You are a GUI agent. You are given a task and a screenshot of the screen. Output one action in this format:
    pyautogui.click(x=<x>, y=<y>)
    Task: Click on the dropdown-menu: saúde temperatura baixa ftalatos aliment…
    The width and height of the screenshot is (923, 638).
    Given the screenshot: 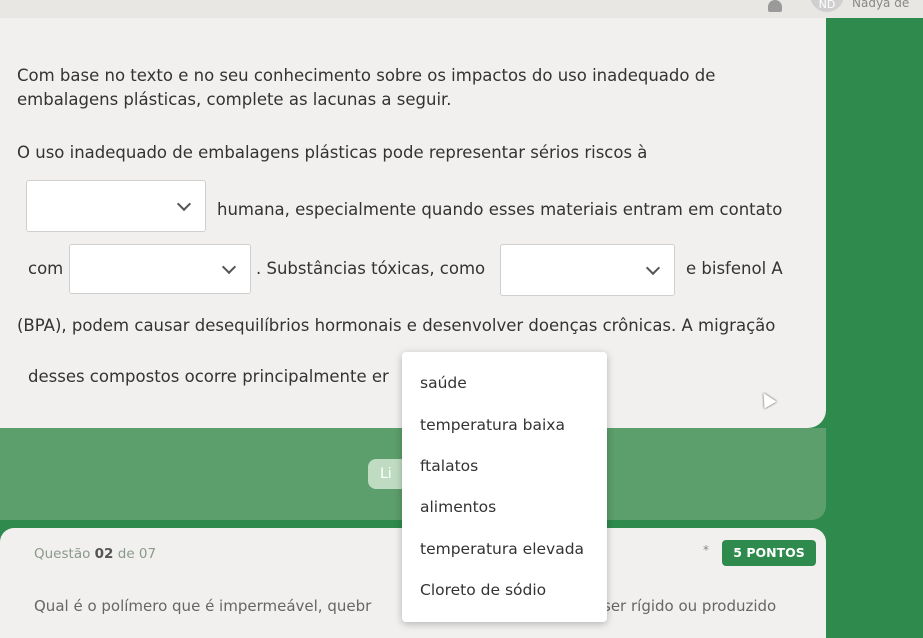 What is the action you would take?
    pyautogui.click(x=504, y=487)
    